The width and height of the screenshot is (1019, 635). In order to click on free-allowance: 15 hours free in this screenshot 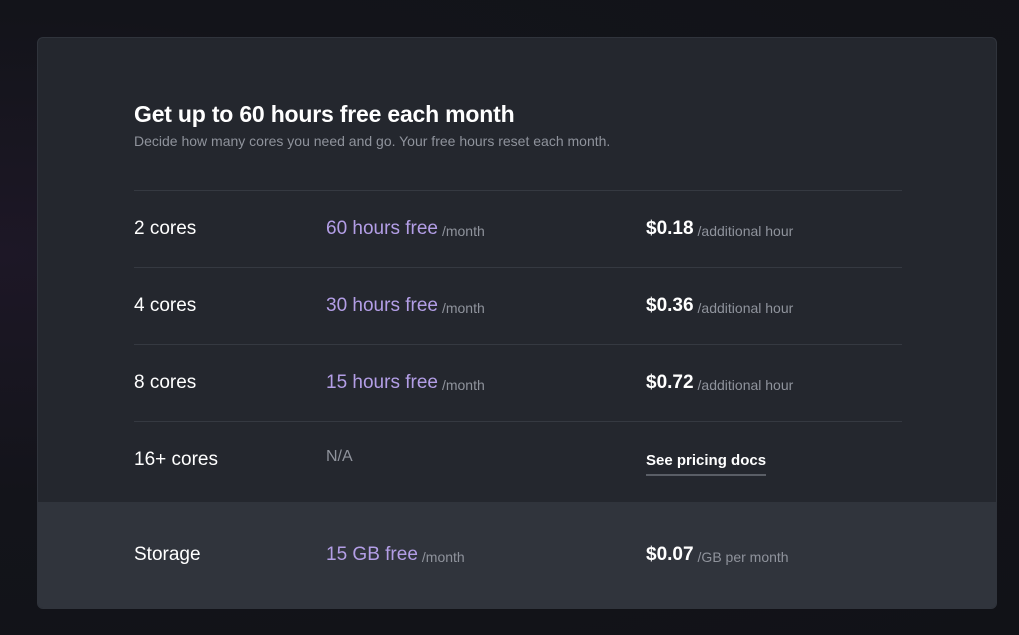, I will do `click(382, 382)`.